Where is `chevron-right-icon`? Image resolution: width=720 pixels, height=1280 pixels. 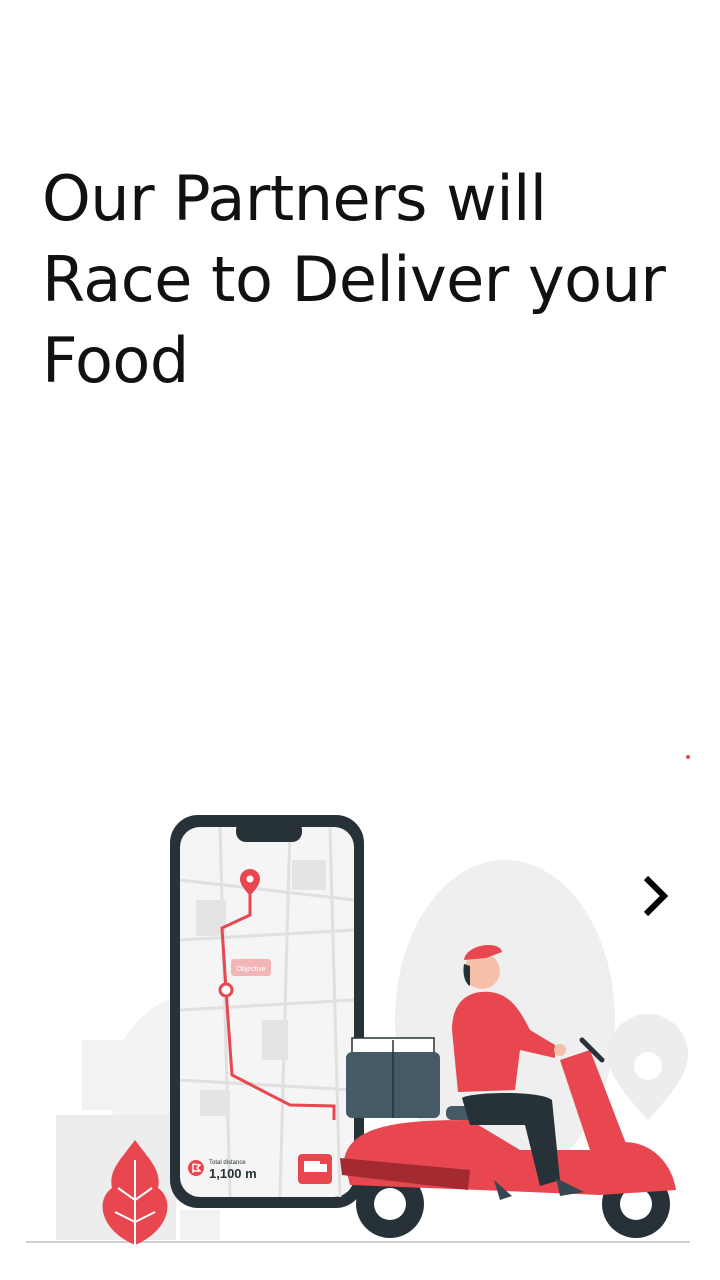
chevron-right-icon is located at coordinates (656, 896).